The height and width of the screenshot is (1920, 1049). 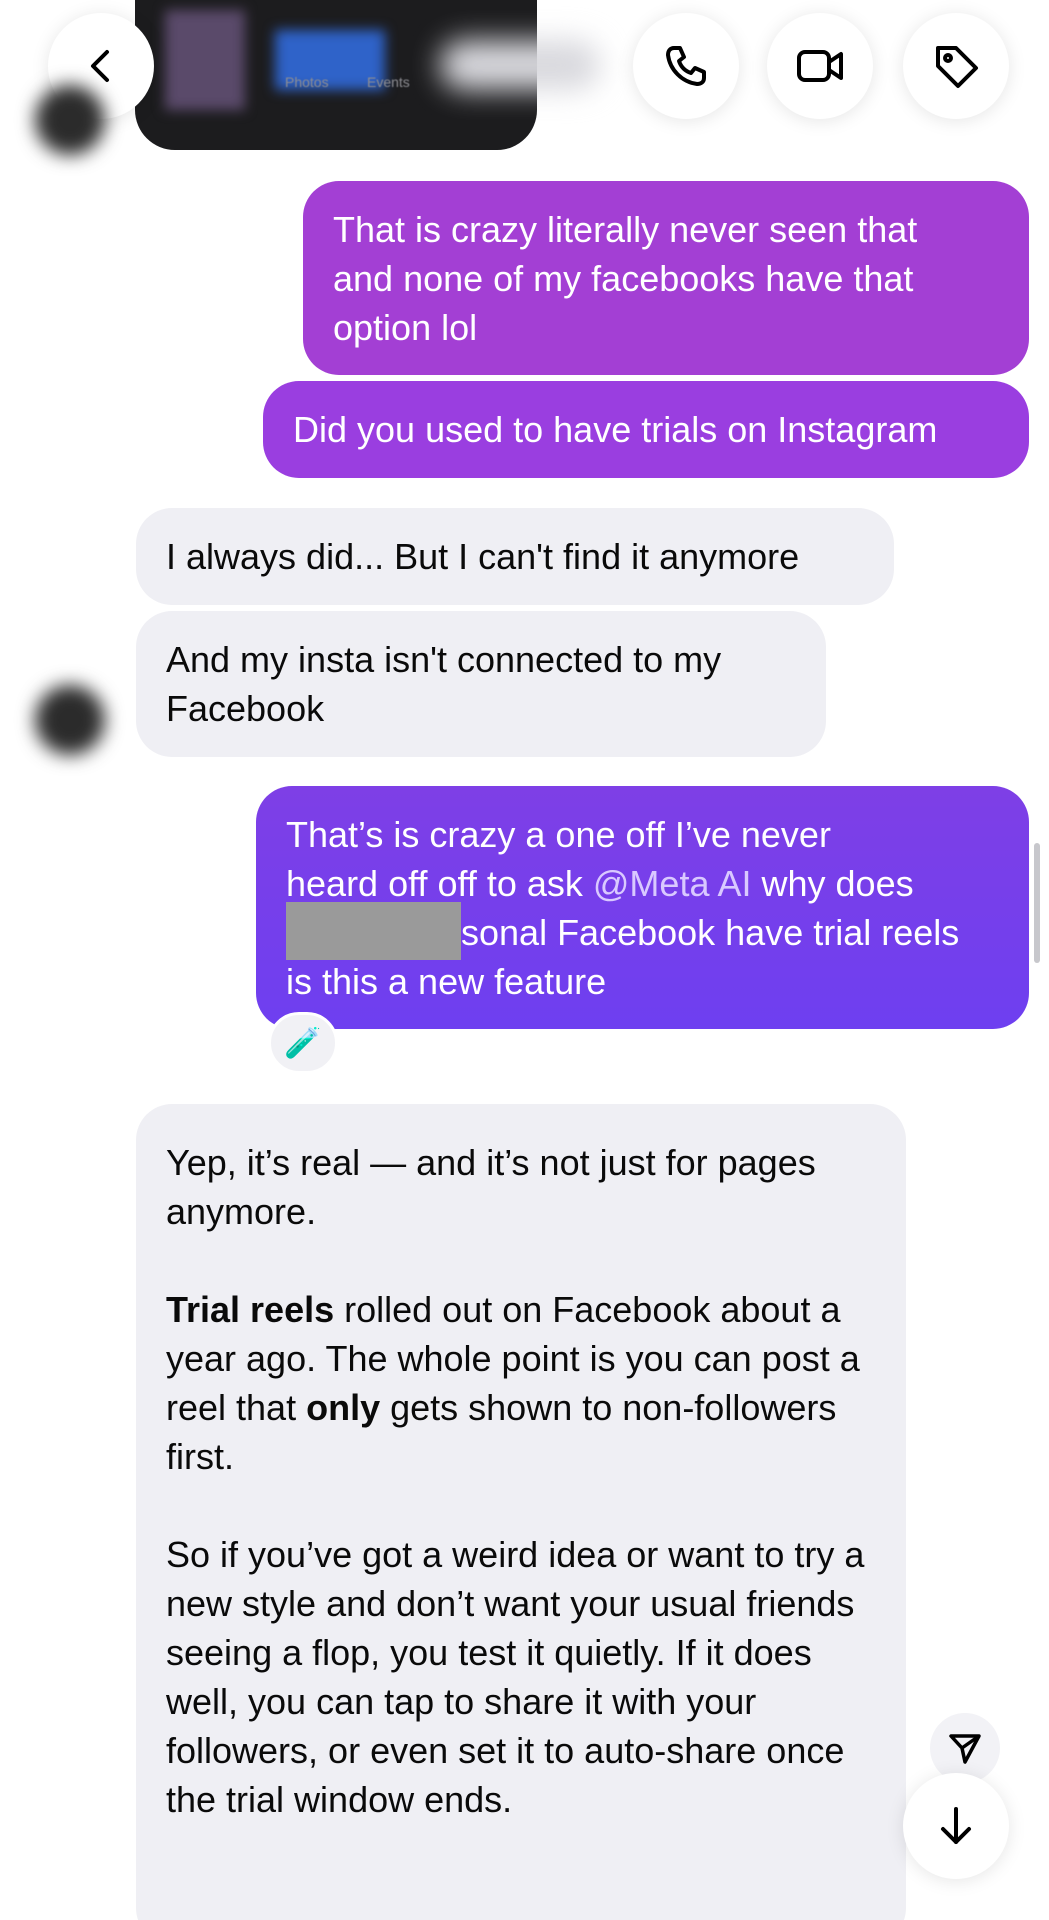 I want to click on paper-plane-icon, so click(x=965, y=1749).